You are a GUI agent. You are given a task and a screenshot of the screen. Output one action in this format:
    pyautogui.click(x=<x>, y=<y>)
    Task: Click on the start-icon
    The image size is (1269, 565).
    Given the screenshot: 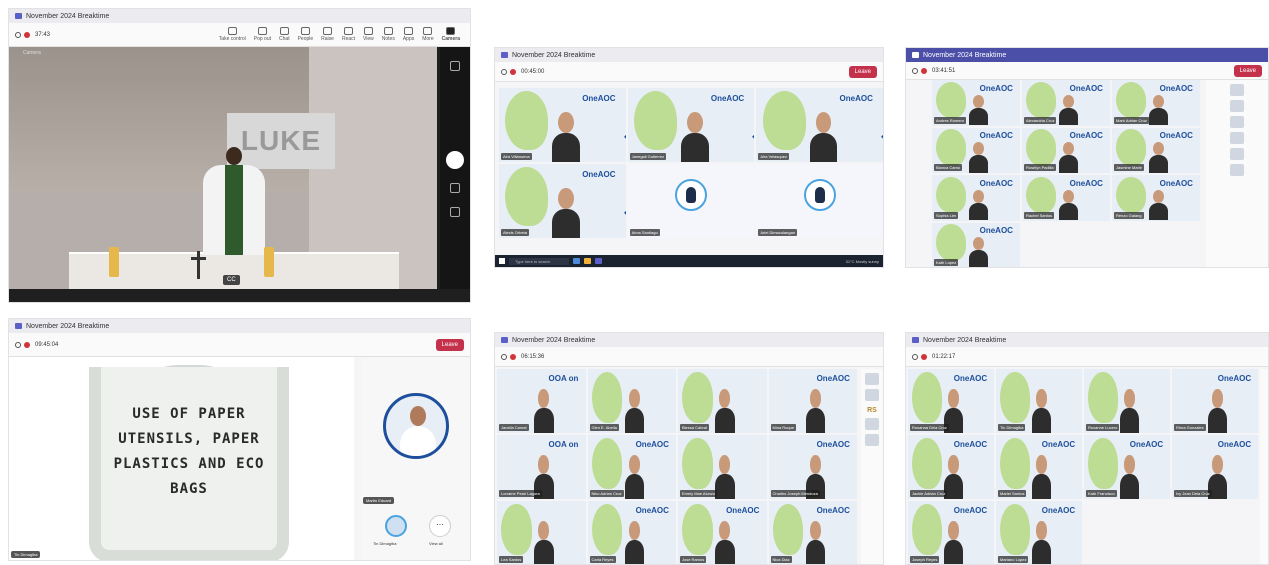 What is the action you would take?
    pyautogui.click(x=502, y=261)
    